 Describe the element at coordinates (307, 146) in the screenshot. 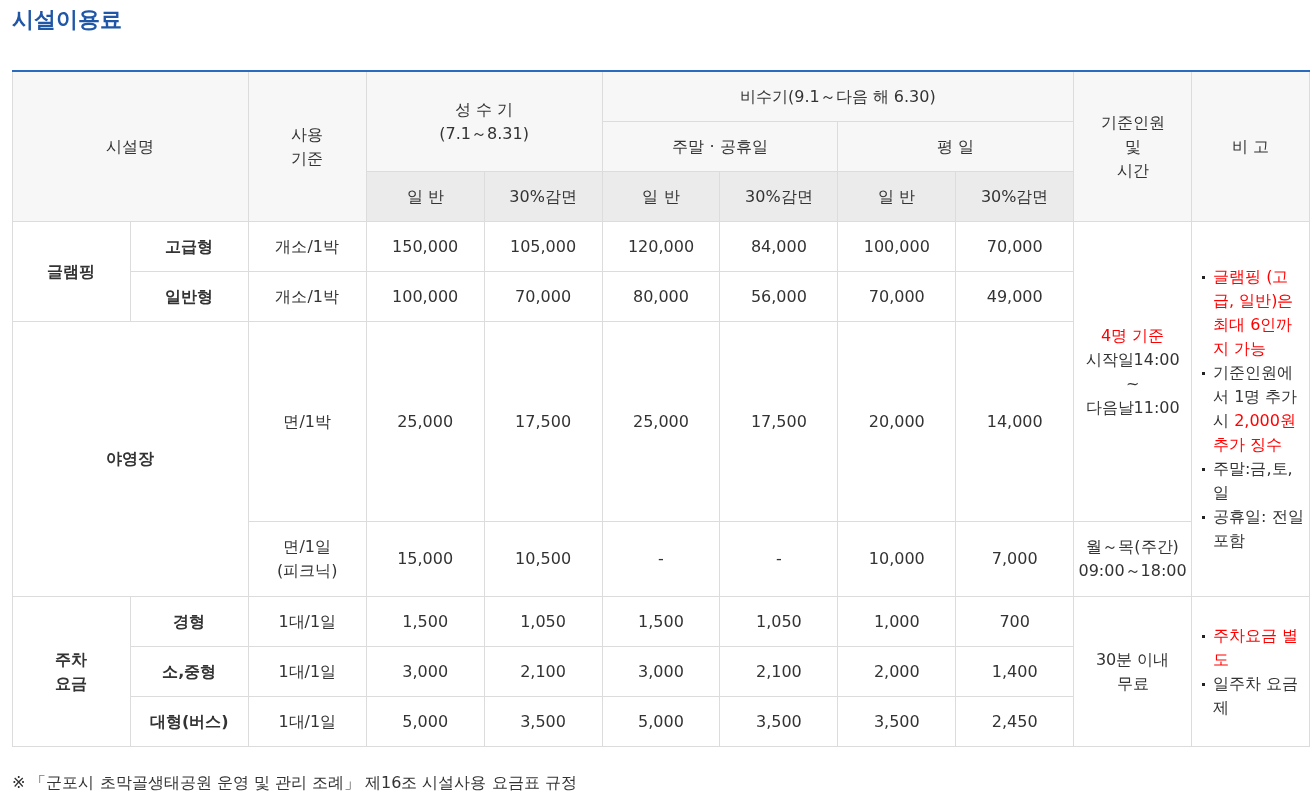

I see `table-header-cell: 사용 기준` at that location.